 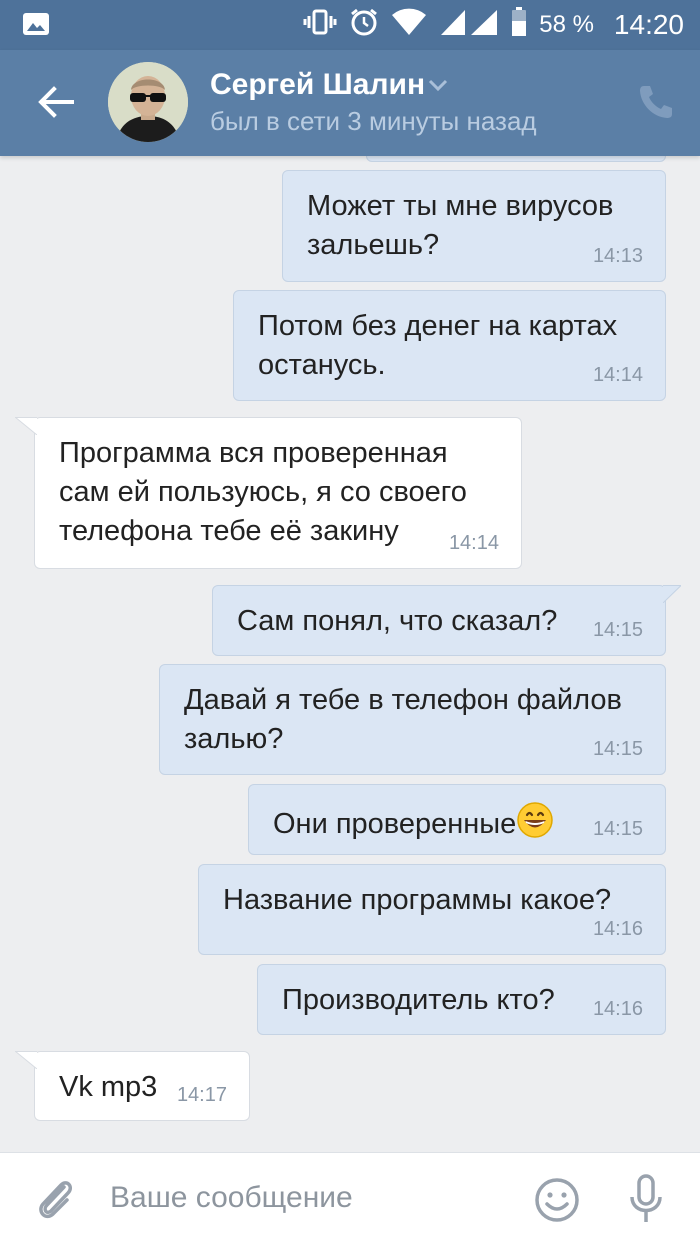 What do you see at coordinates (108, 1087) in the screenshot?
I see `message-text: Vk mp3` at bounding box center [108, 1087].